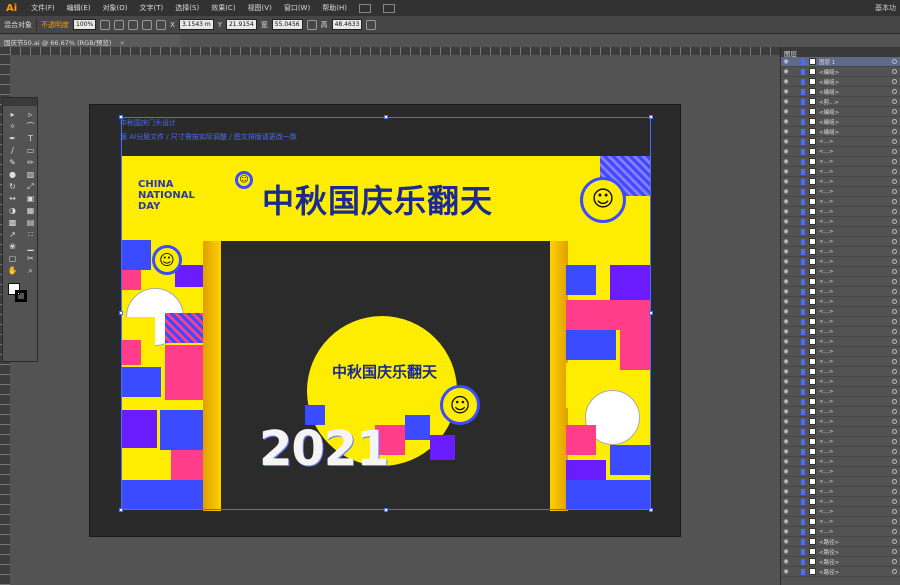 This screenshot has height=585, width=900. What do you see at coordinates (85, 24) in the screenshot?
I see `opacity-input: 100%` at bounding box center [85, 24].